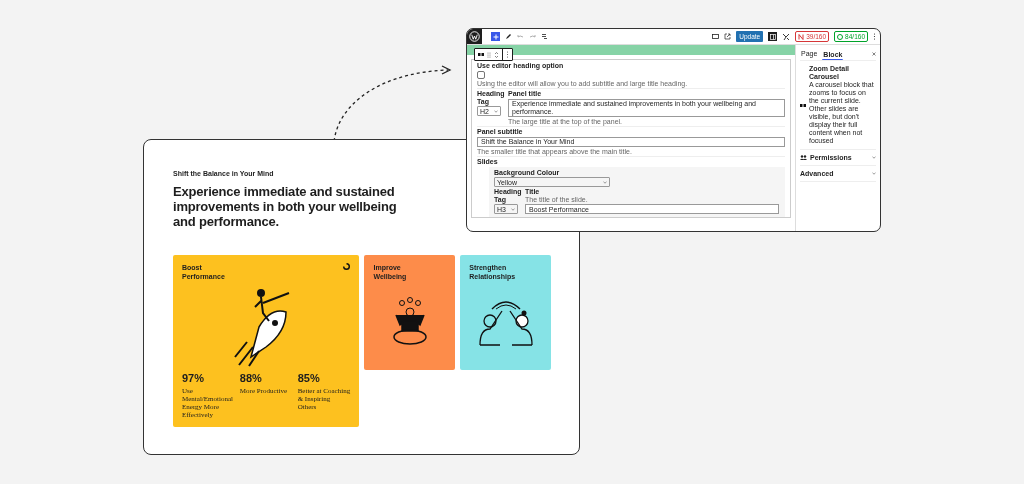  Describe the element at coordinates (309, 378) in the screenshot. I see `stat-value: 85%` at that location.